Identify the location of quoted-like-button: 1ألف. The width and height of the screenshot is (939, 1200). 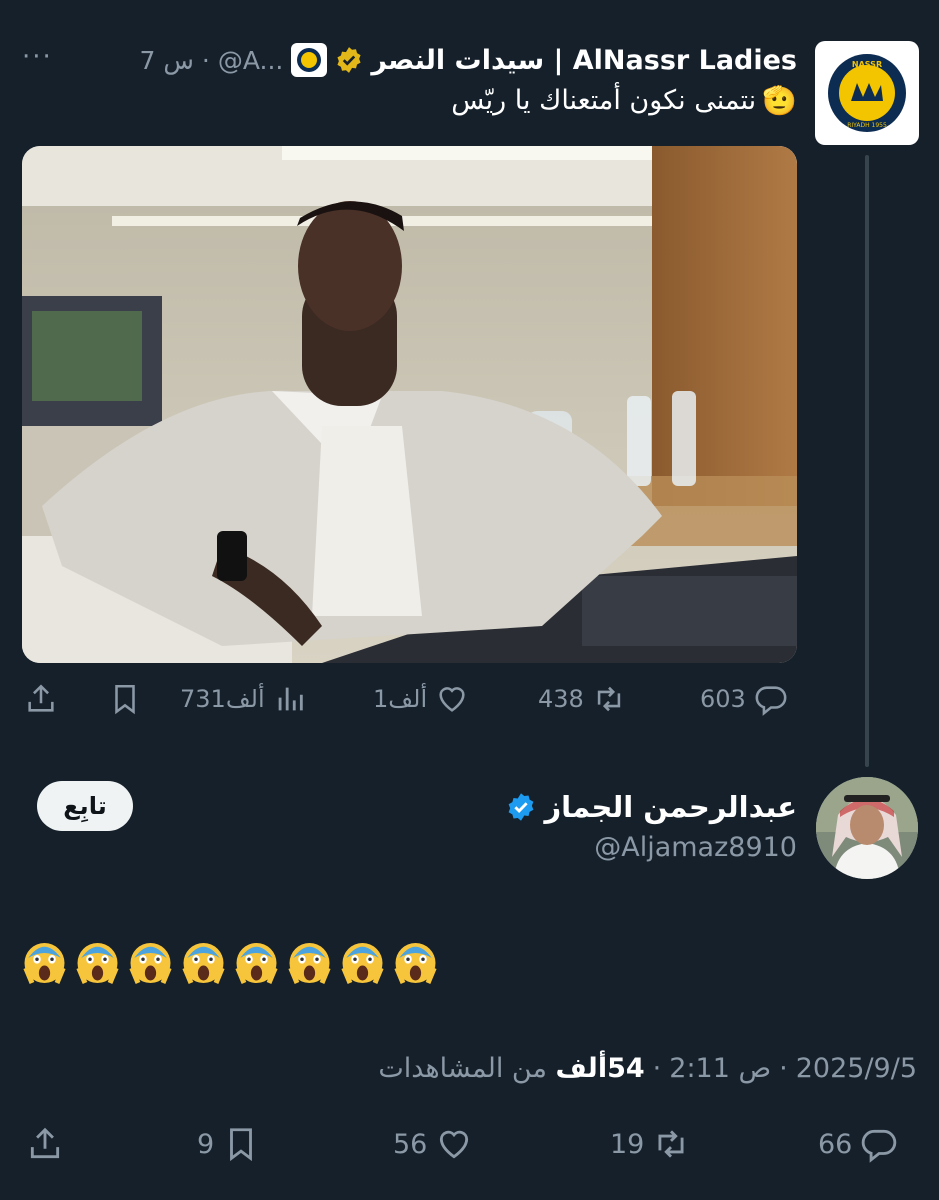
(421, 699).